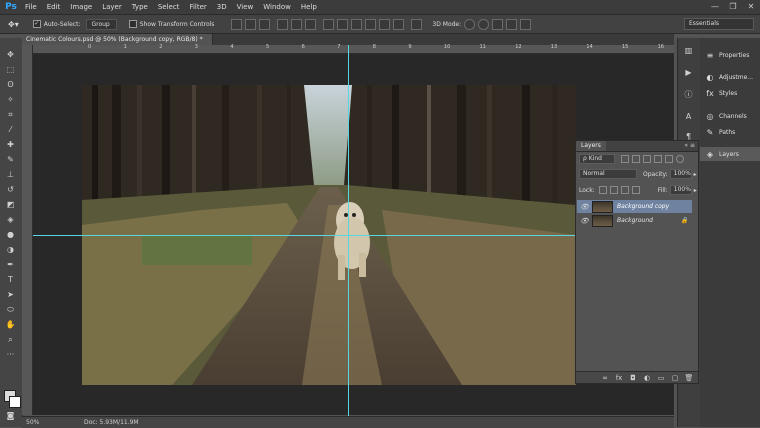 The height and width of the screenshot is (428, 760). What do you see at coordinates (669, 159) in the screenshot?
I see `filter-smart-object-icon` at bounding box center [669, 159].